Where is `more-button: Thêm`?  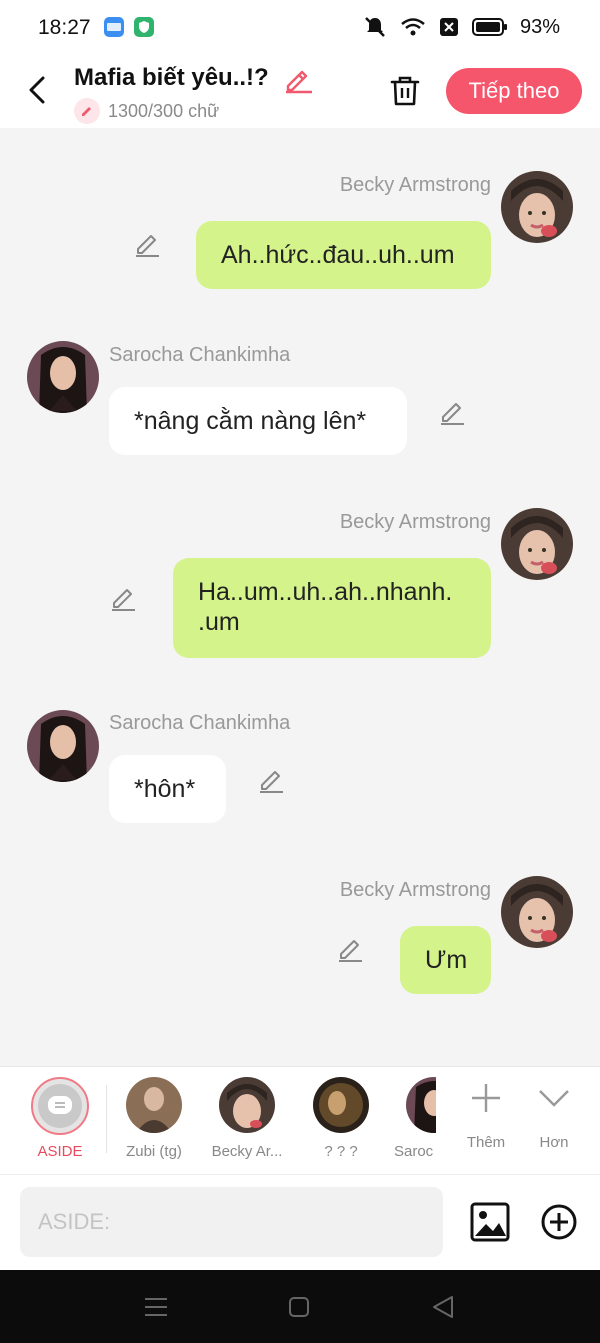 more-button: Thêm is located at coordinates (486, 1114).